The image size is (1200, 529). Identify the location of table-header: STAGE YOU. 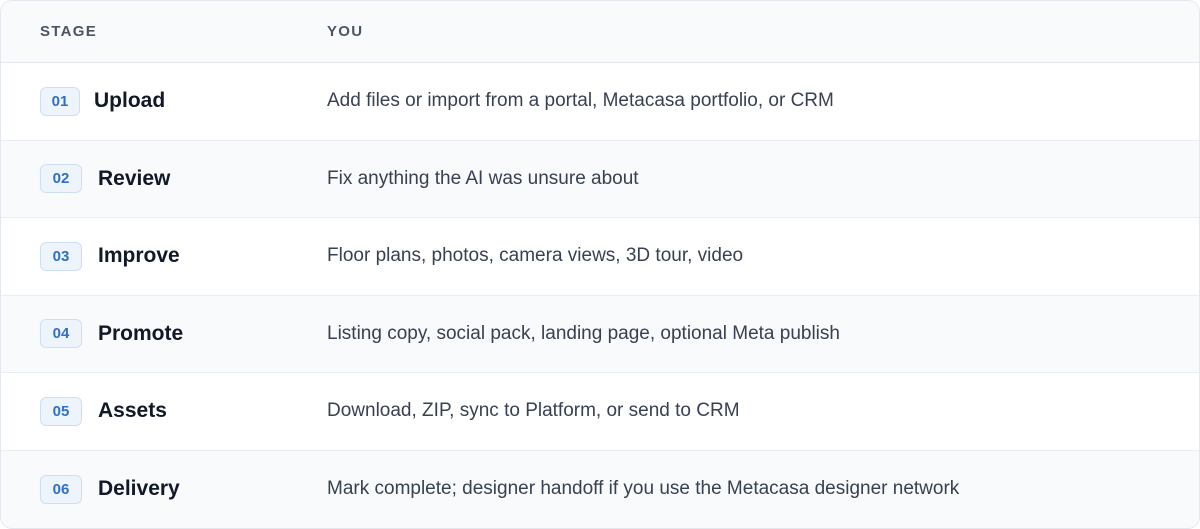
(600, 32).